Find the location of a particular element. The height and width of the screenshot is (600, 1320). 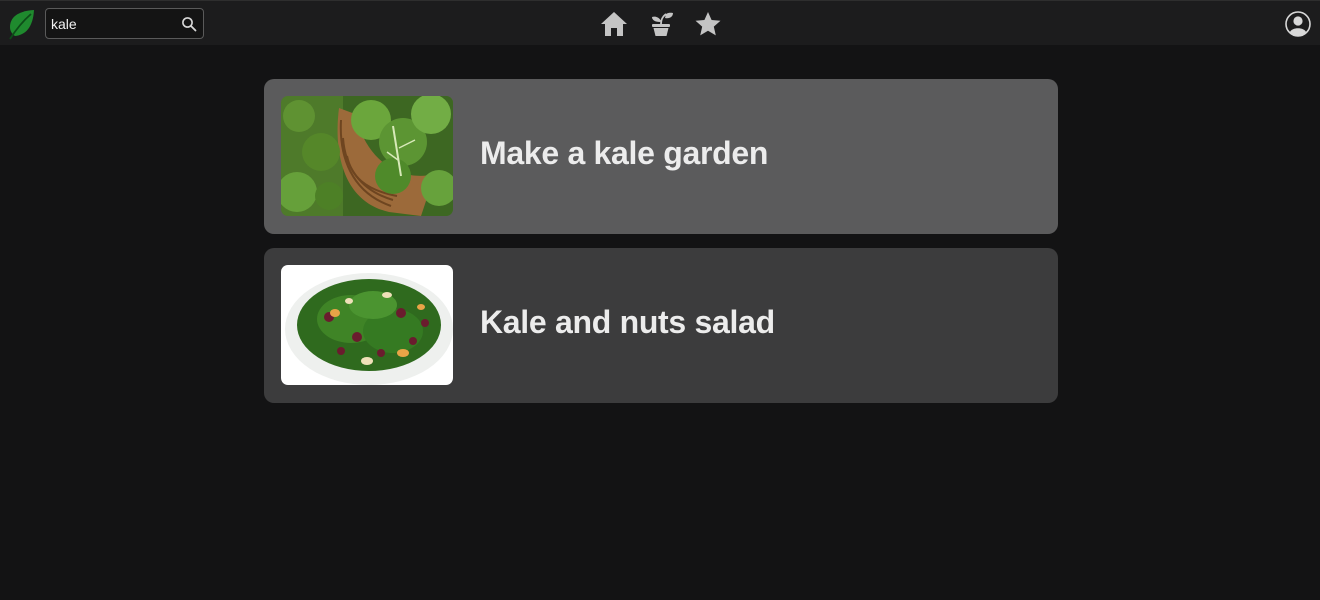

result-title: Make a kale garden is located at coordinates (624, 153).